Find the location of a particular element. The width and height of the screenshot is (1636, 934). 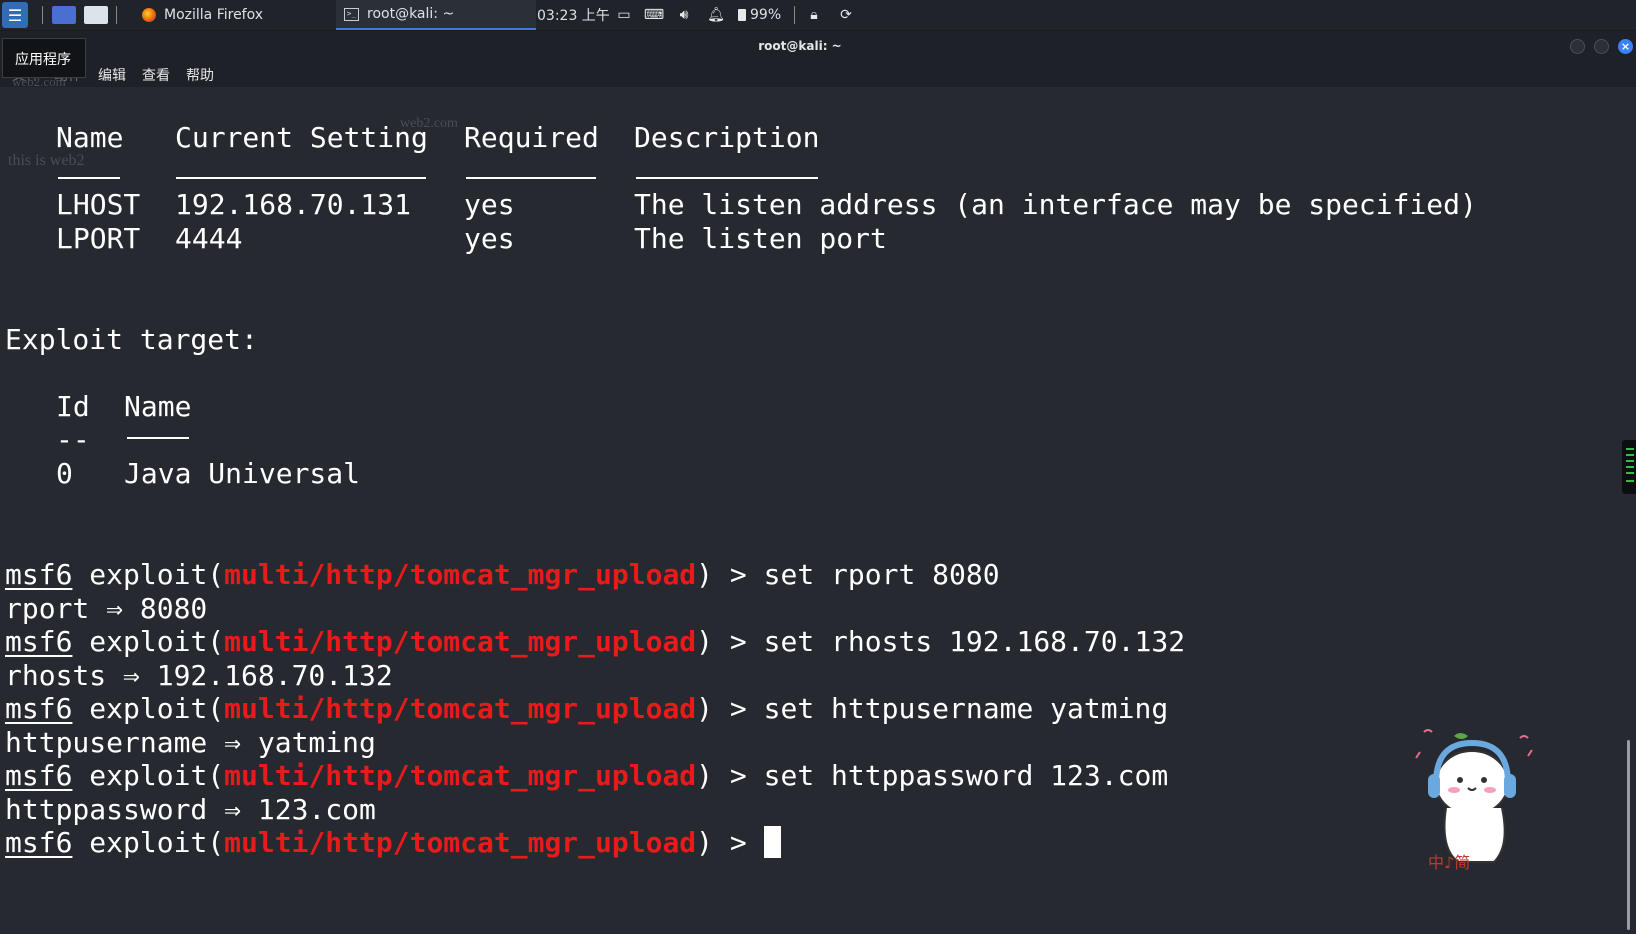

close-button: × is located at coordinates (1625, 46).